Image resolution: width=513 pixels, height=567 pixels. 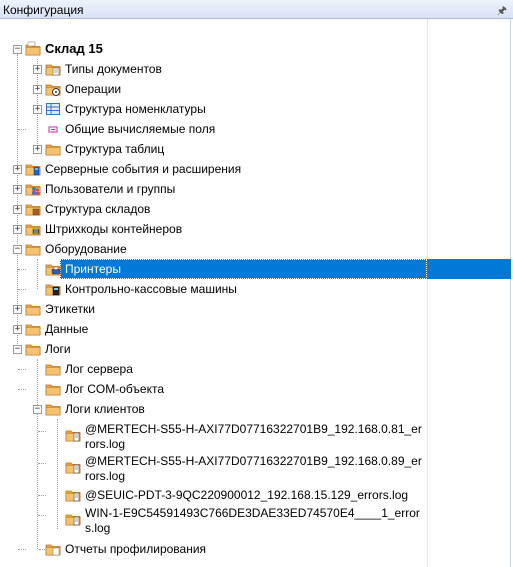 I want to click on tree-node-label: Логи клиентов, so click(x=105, y=409).